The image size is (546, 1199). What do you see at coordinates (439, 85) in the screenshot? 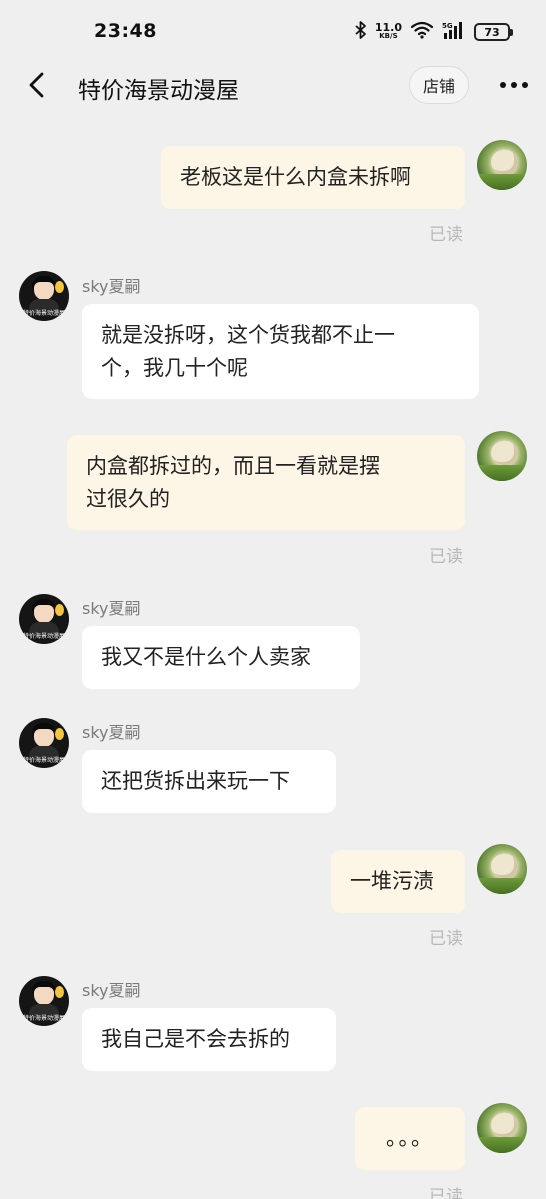
I see `store-button: 店铺` at bounding box center [439, 85].